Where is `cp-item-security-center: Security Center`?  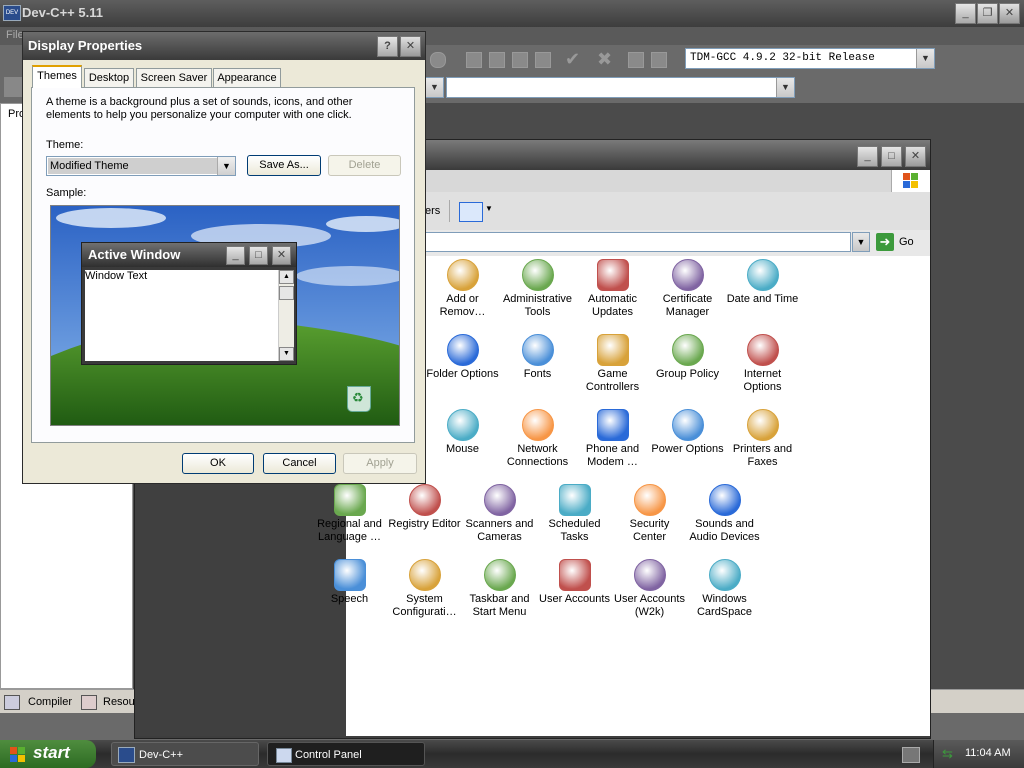
cp-item-security-center: Security Center is located at coordinates (649, 514).